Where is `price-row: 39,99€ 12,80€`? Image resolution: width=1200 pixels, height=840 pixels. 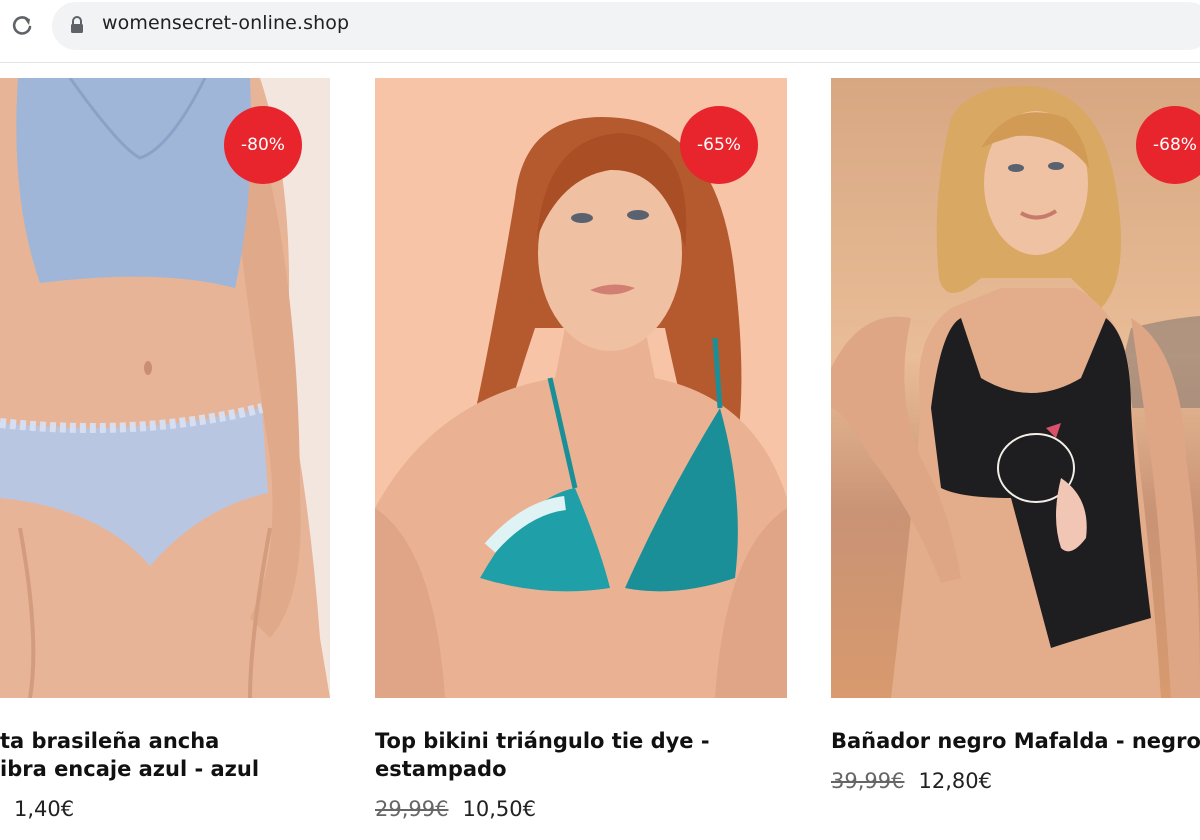
price-row: 39,99€ 12,80€ is located at coordinates (911, 781).